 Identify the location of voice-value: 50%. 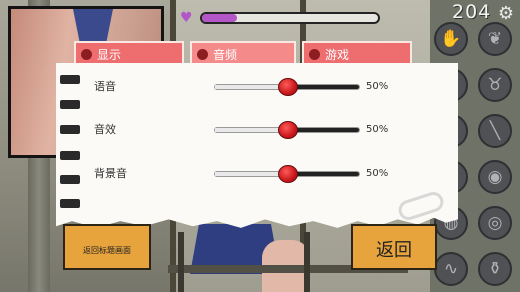
(377, 86).